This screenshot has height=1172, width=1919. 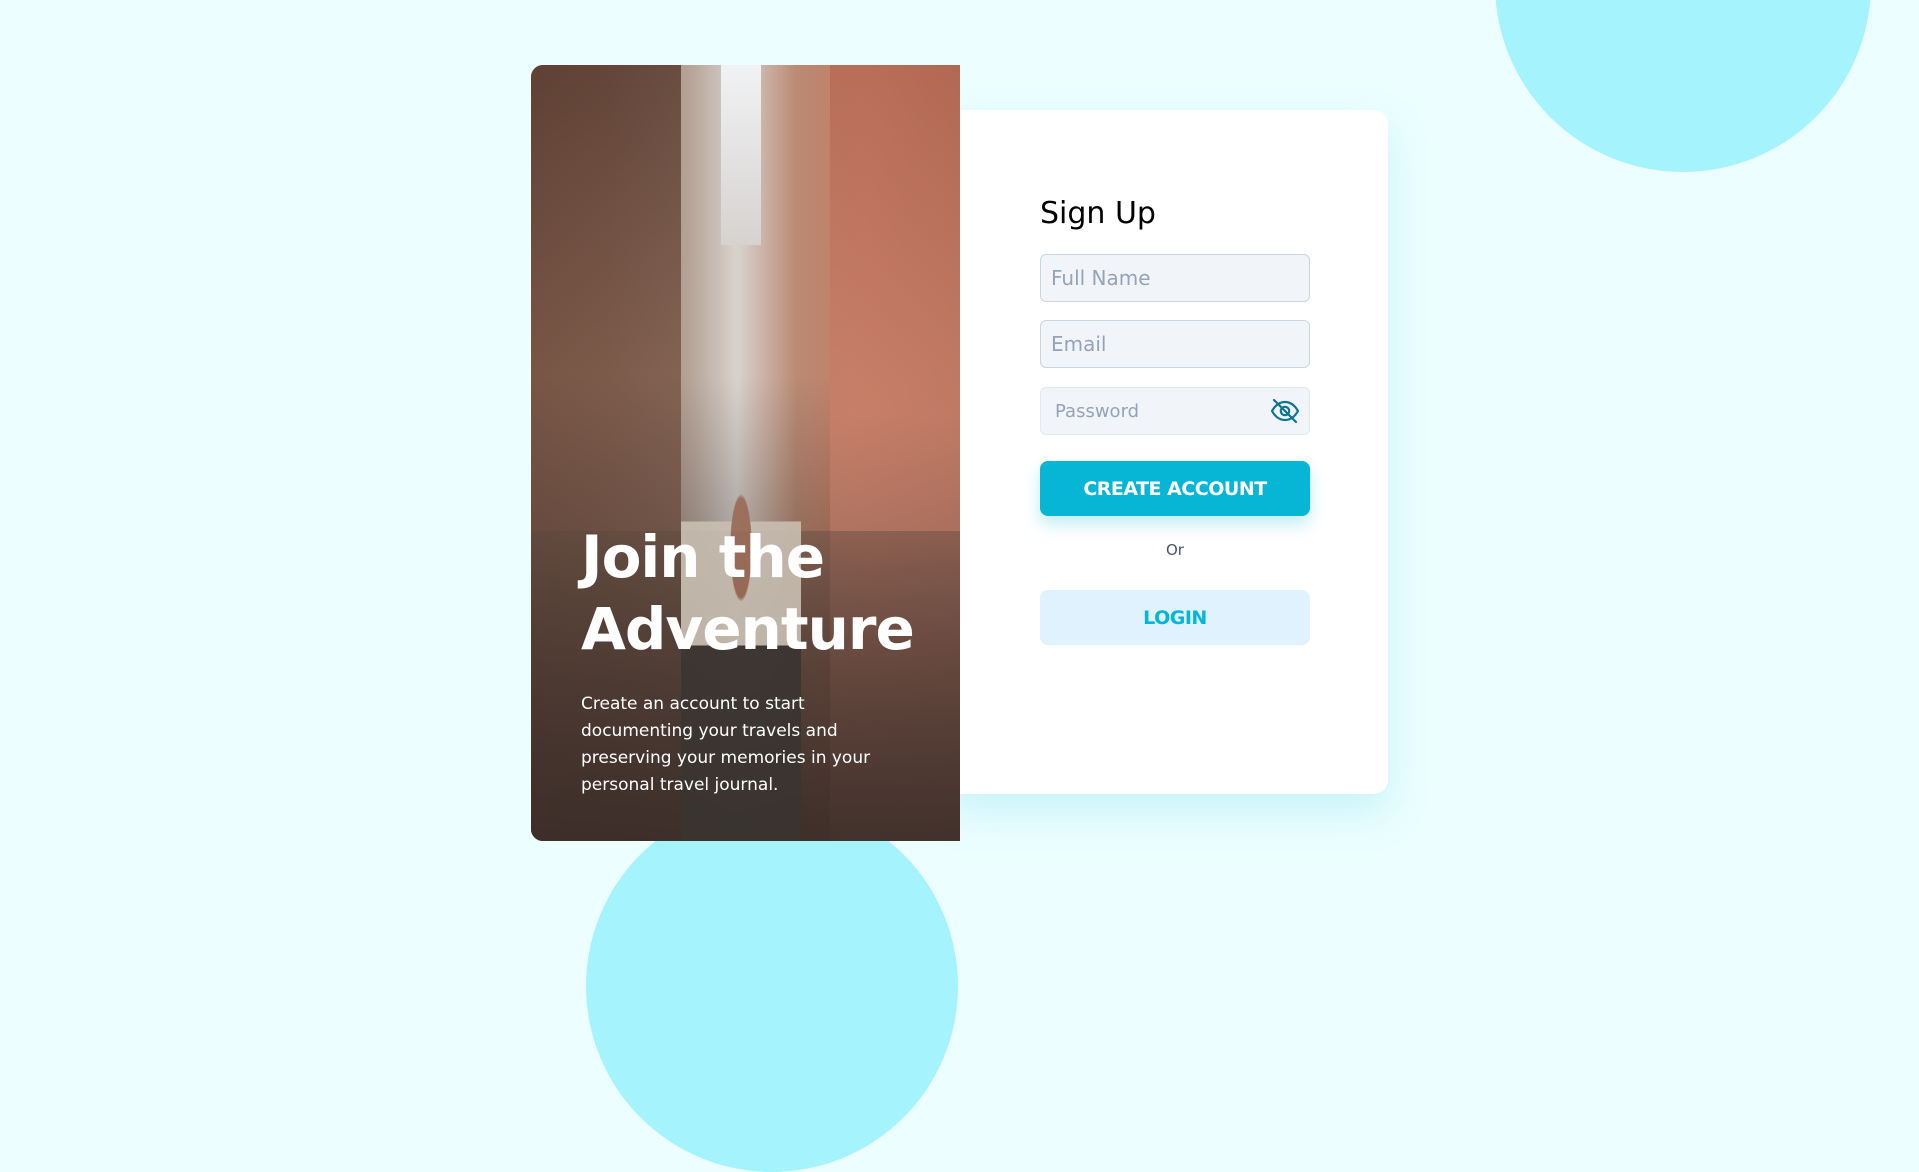 What do you see at coordinates (1175, 411) in the screenshot?
I see `password-field-wrapper` at bounding box center [1175, 411].